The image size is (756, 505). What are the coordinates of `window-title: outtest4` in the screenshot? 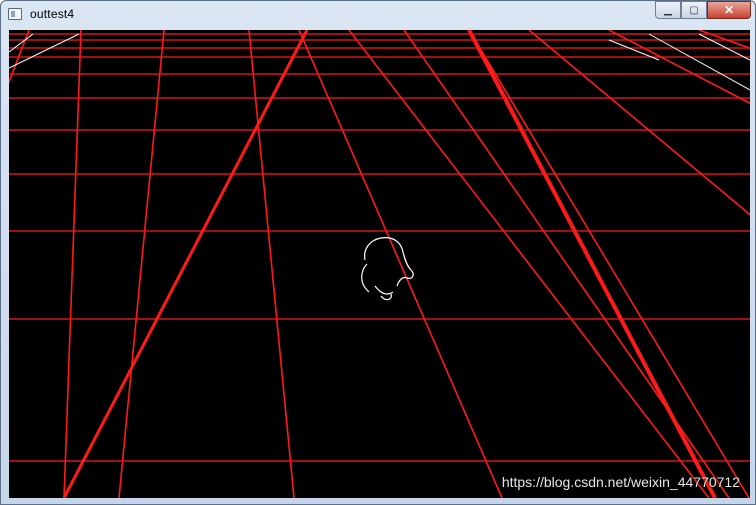 It's located at (52, 14).